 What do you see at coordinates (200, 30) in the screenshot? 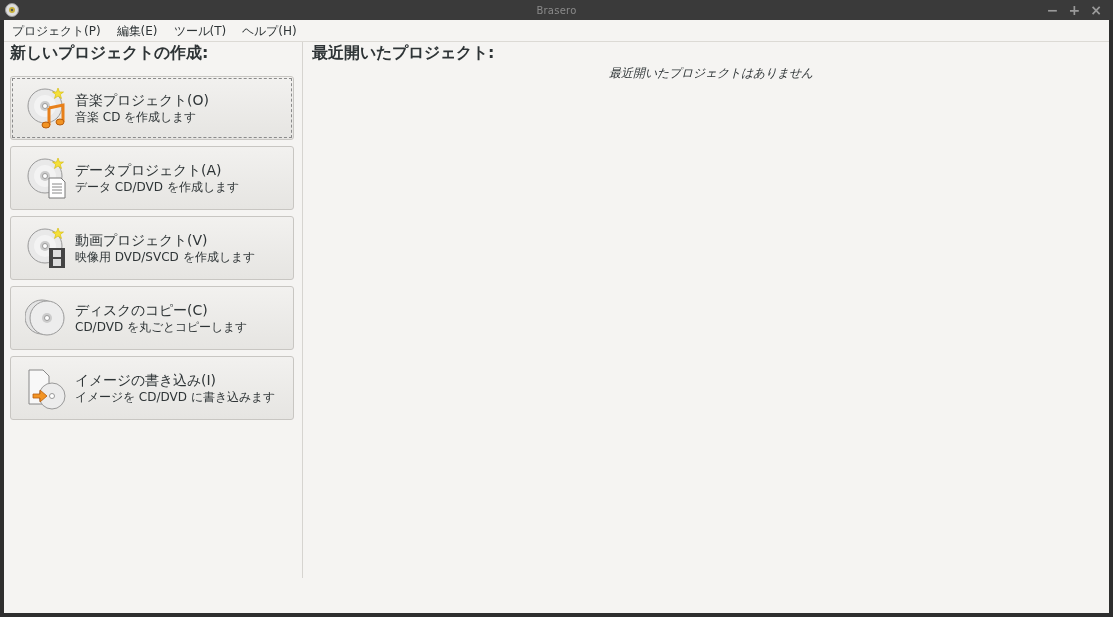
I see `menu-item: ツール(T)` at bounding box center [200, 30].